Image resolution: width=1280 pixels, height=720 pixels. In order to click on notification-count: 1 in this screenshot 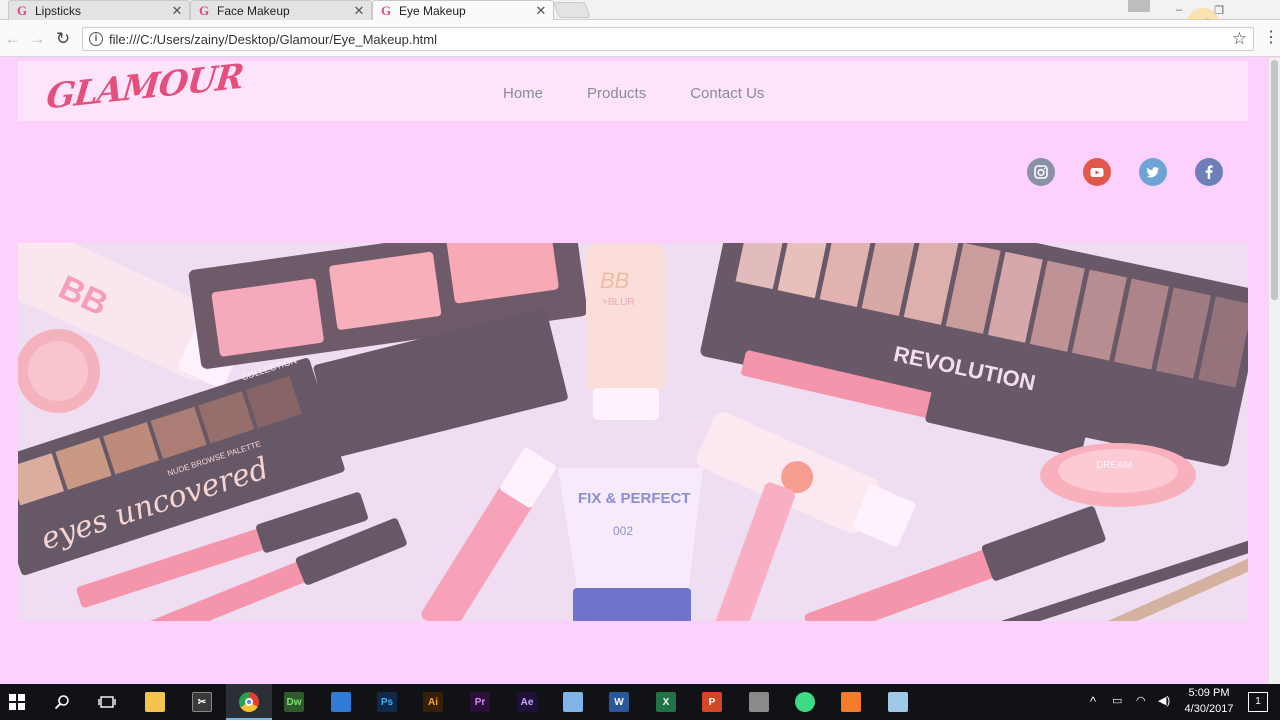, I will do `click(1258, 701)`.